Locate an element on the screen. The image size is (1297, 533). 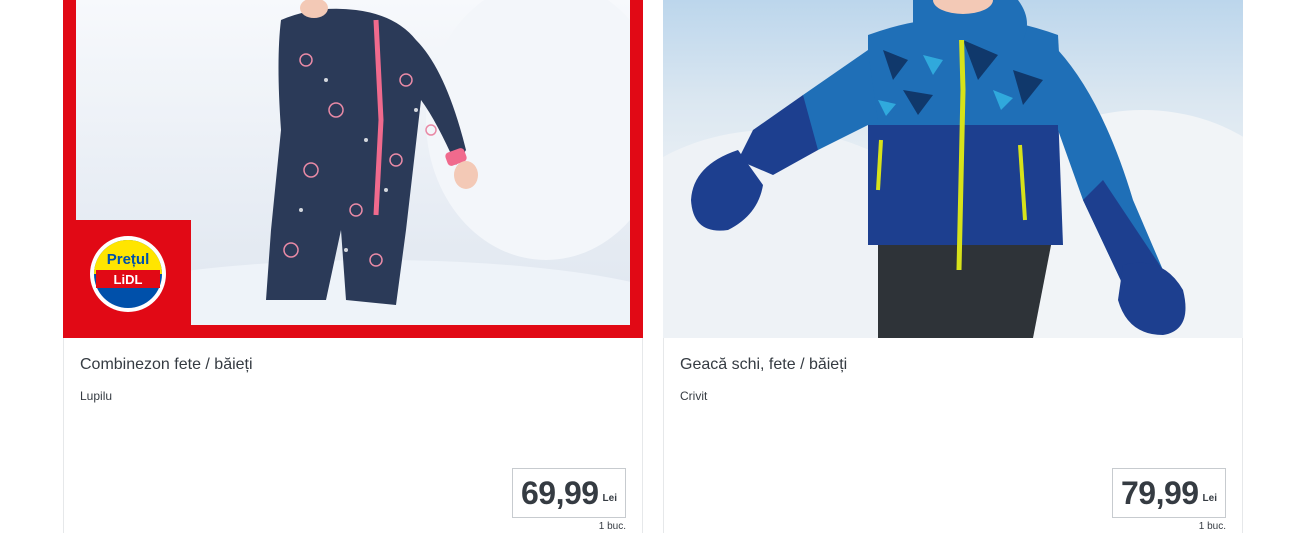
product-brand: Lupilu is located at coordinates (96, 396).